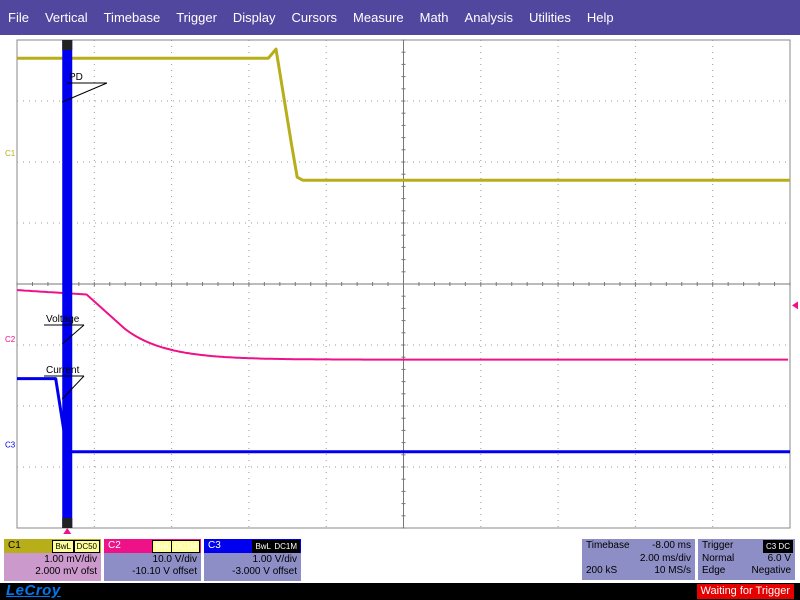  Describe the element at coordinates (714, 570) in the screenshot. I see `trigger-type: Edge` at that location.